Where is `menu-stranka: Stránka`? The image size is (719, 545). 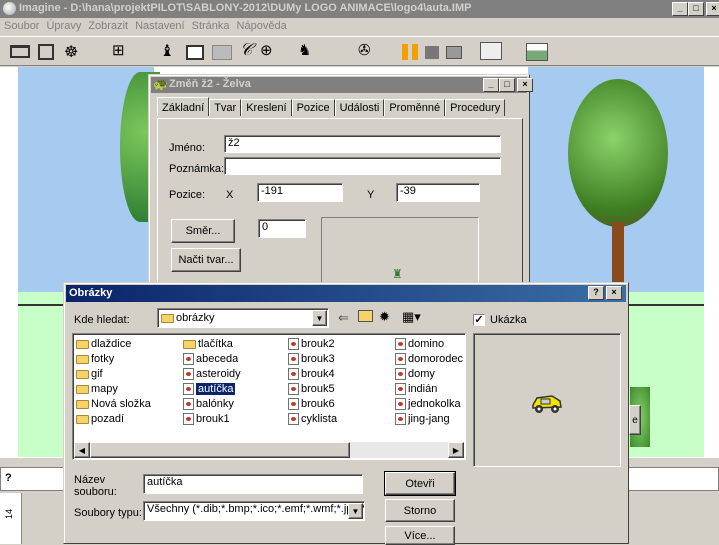
menu-stranka: Stránka is located at coordinates (211, 26).